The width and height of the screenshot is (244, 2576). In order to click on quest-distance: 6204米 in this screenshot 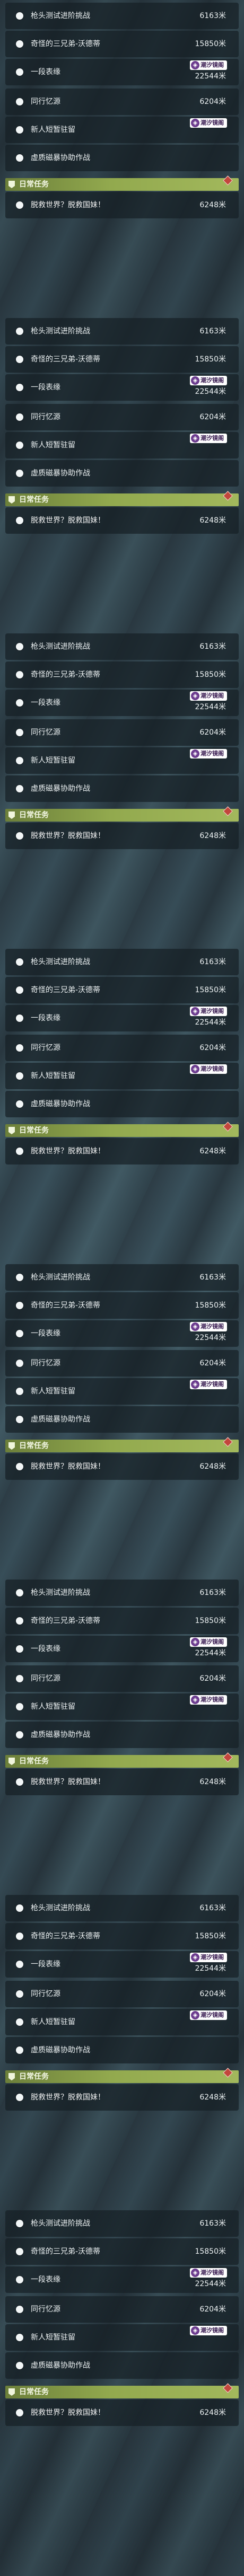, I will do `click(213, 102)`.